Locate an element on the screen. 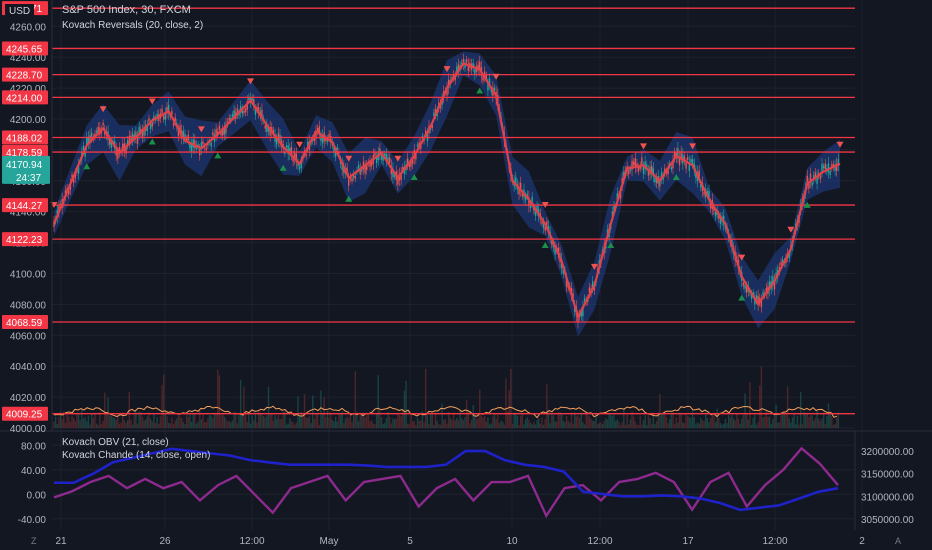  level-tag: 4144.27 is located at coordinates (24, 206).